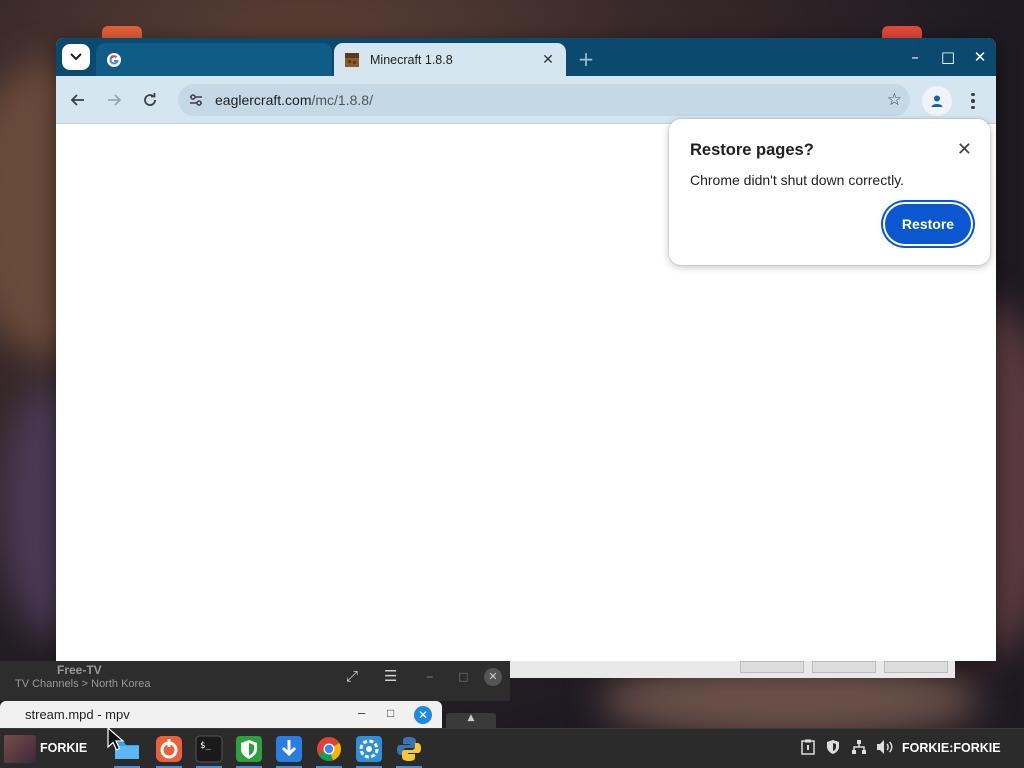 This screenshot has width=1024, height=768. What do you see at coordinates (249, 750) in the screenshot?
I see `vpn-shield-icon` at bounding box center [249, 750].